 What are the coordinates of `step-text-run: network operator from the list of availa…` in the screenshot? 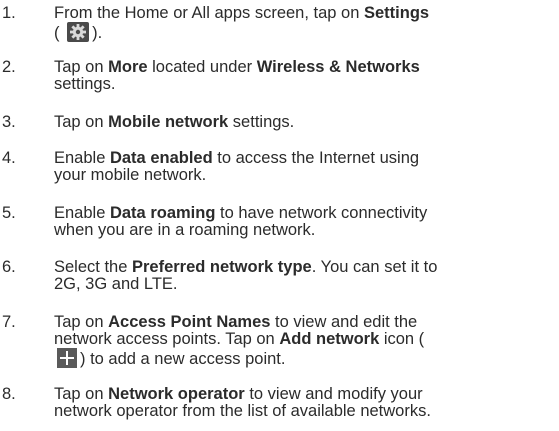 It's located at (242, 411).